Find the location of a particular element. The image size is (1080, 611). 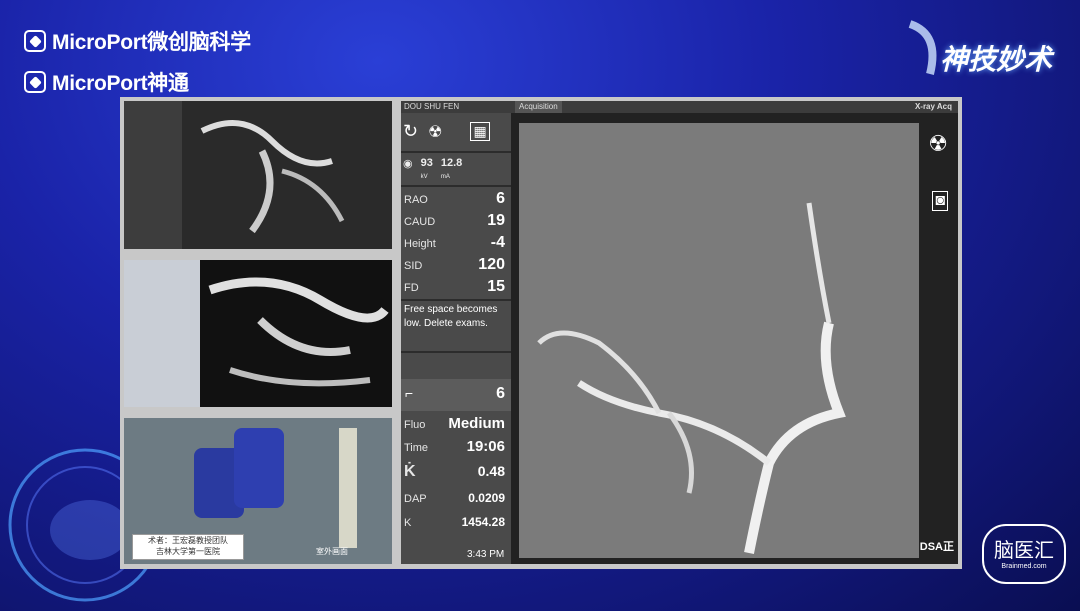

patient-name: DOU SHU FEN is located at coordinates (432, 106).